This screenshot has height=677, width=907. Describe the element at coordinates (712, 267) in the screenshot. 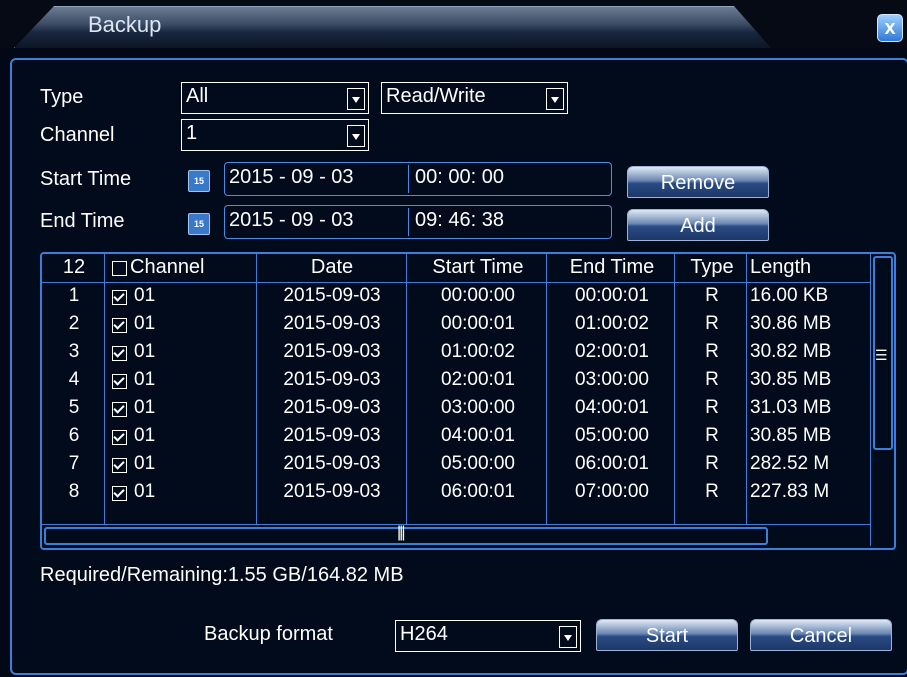

I see `type-header: Type` at that location.